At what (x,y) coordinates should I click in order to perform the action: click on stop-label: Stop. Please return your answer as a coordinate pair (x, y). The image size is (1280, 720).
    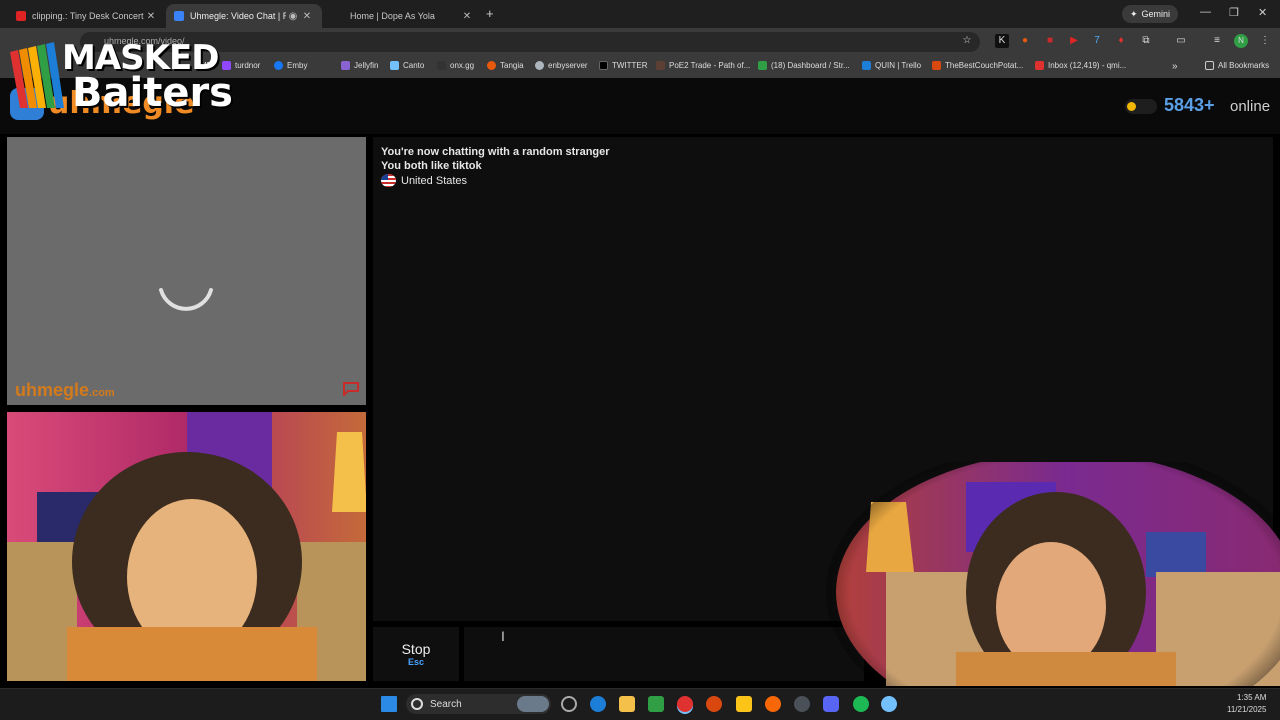
    Looking at the image, I should click on (416, 649).